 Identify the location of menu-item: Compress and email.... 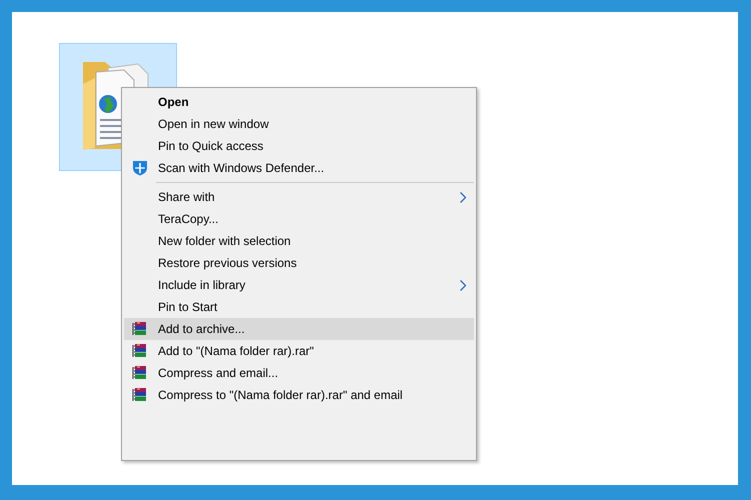
(299, 373).